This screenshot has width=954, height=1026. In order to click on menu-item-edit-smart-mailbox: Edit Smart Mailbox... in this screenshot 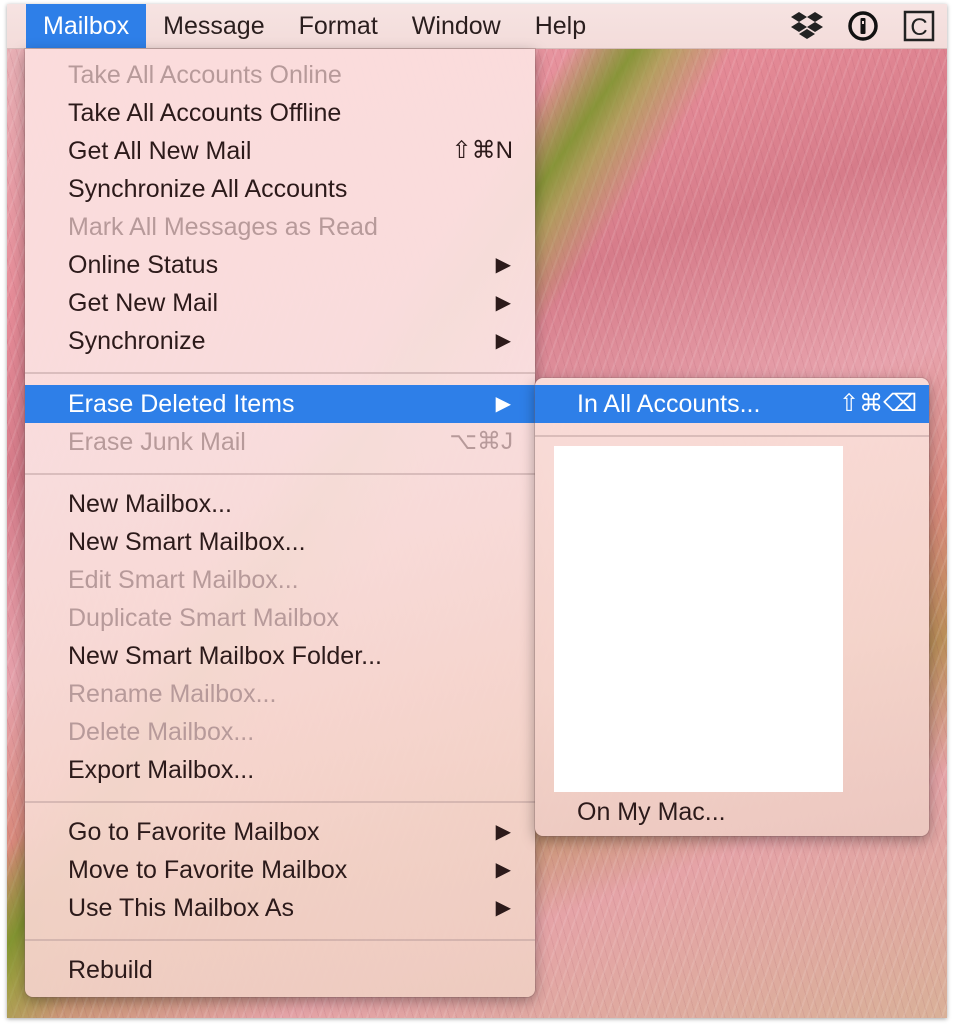, I will do `click(280, 580)`.